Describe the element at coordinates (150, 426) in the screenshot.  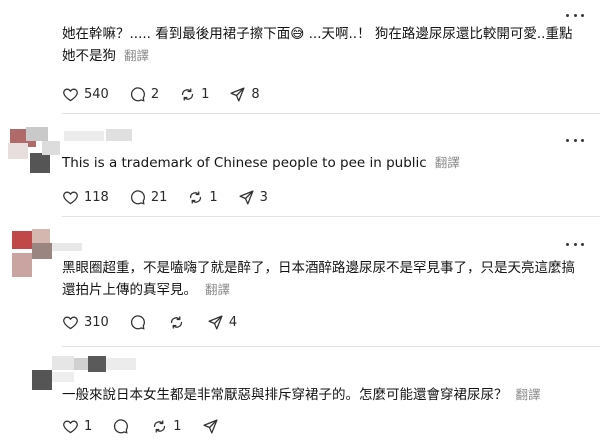
I see `action-bar: 1 1` at that location.